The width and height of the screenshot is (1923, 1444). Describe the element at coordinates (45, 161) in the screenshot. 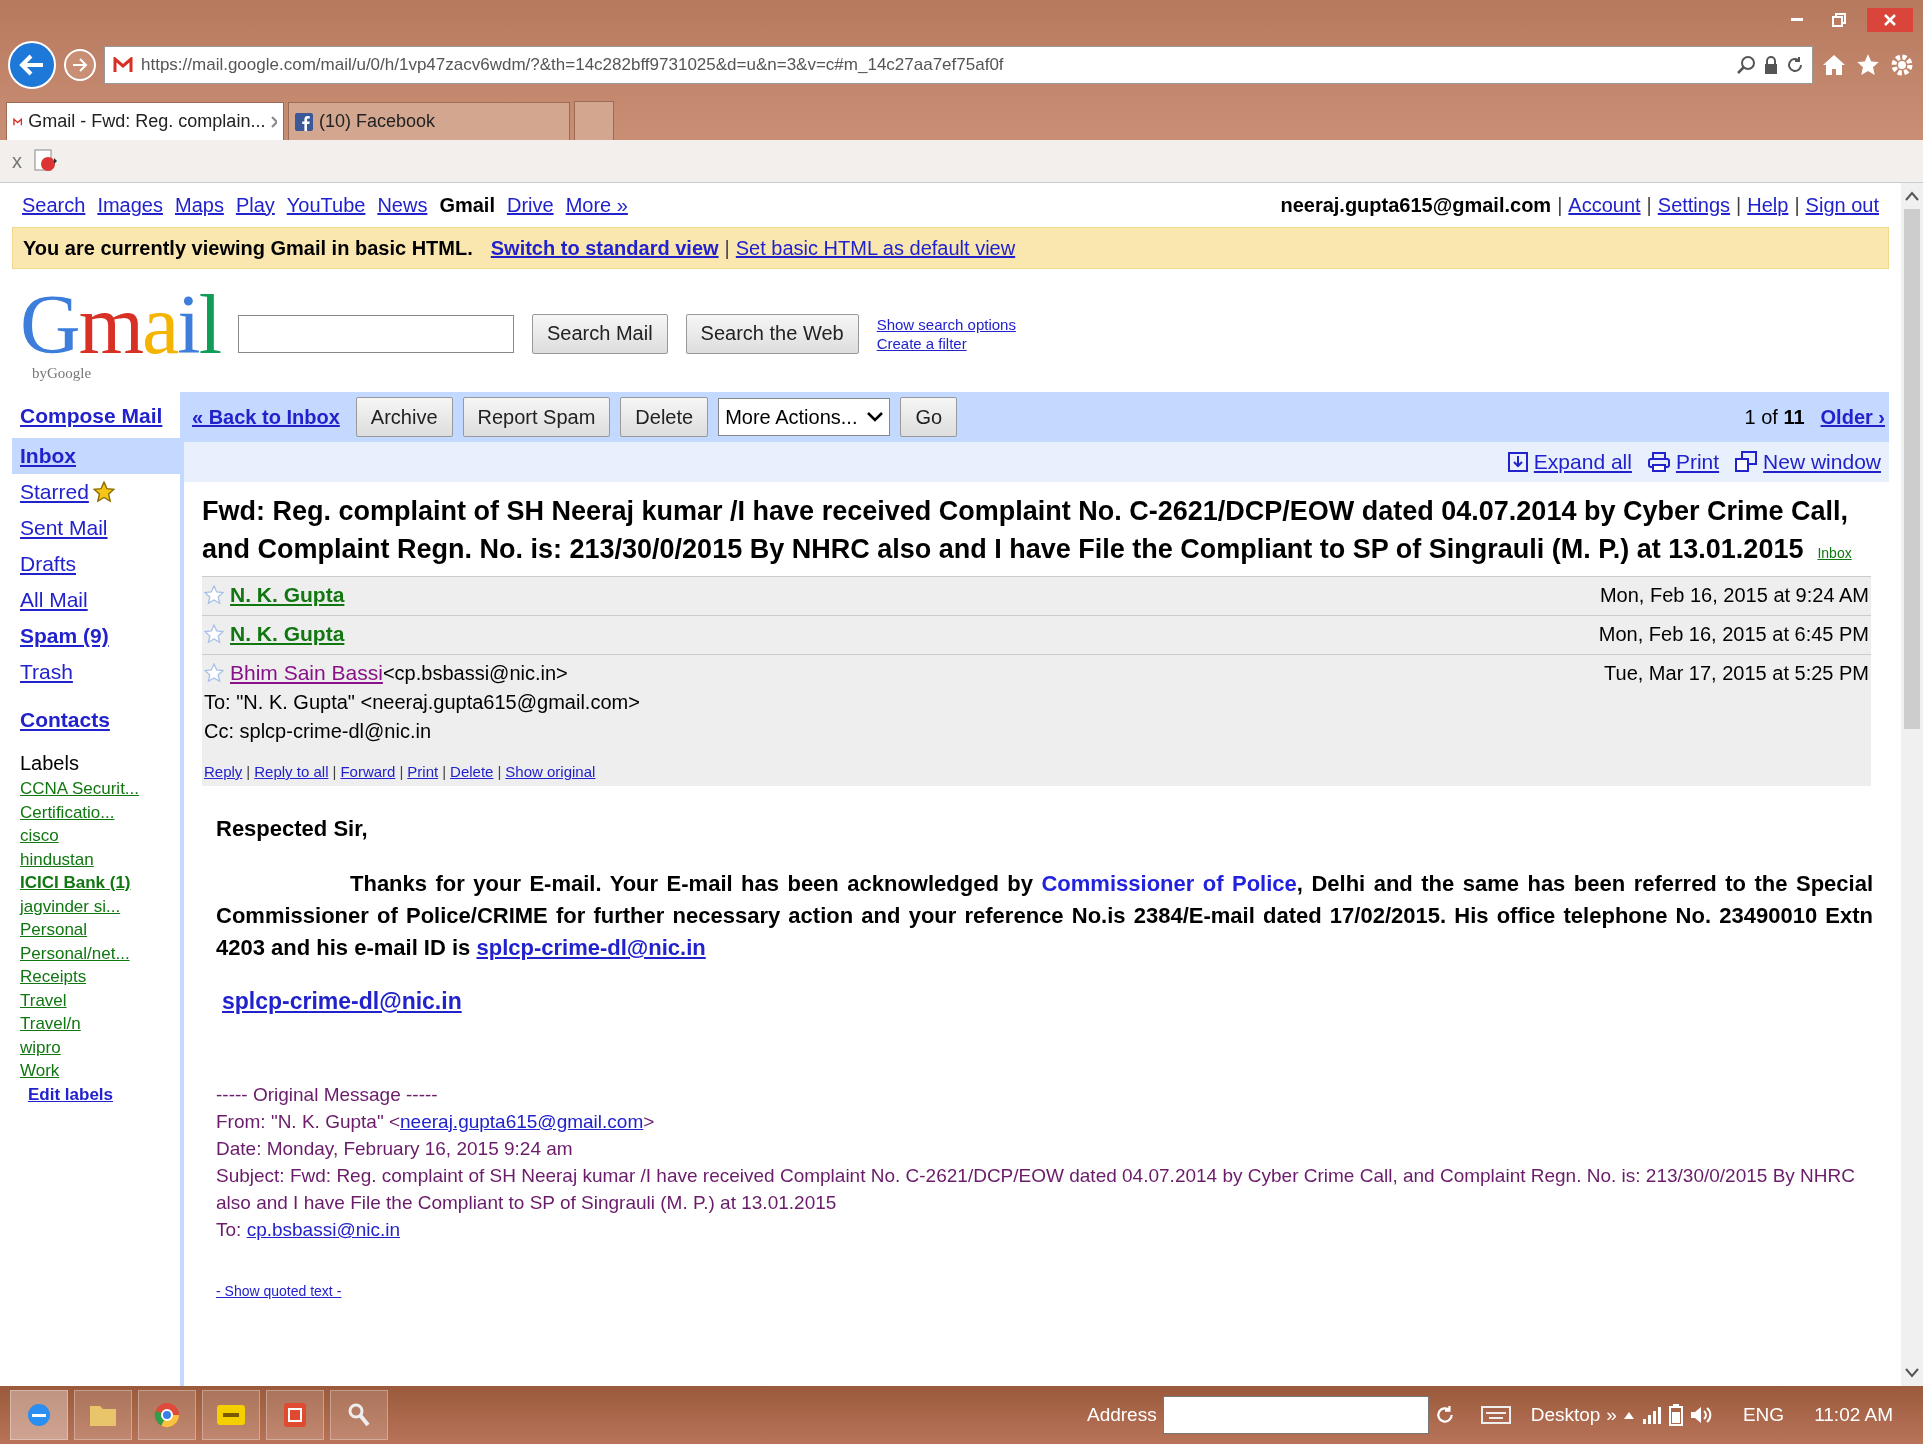

I see `document-icon` at that location.